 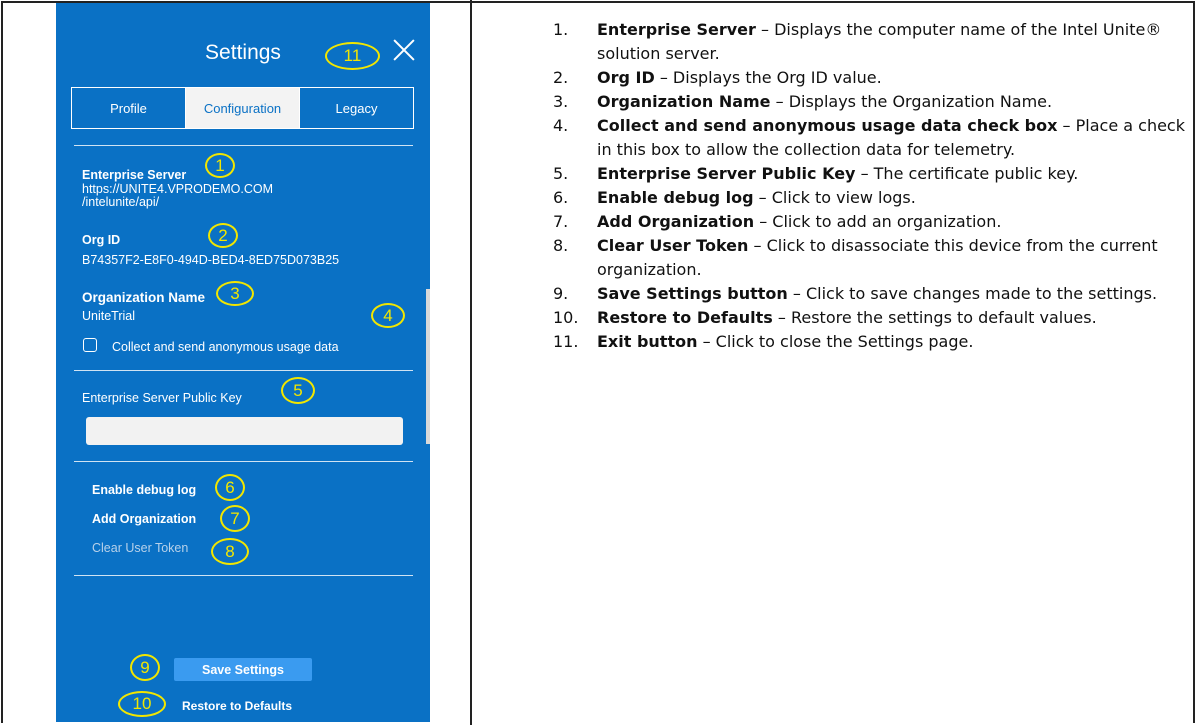 What do you see at coordinates (428, 366) in the screenshot?
I see `scrollbar` at bounding box center [428, 366].